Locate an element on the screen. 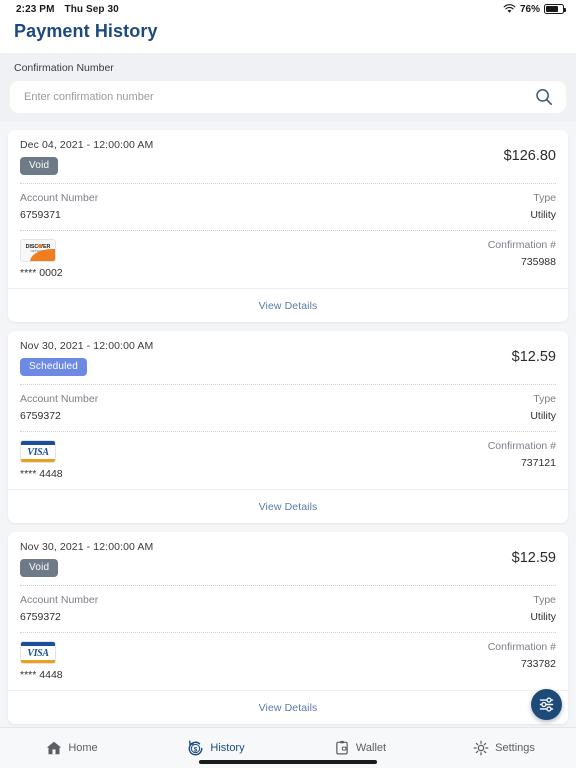 This screenshot has height=768, width=576. payment-amount: $126.80 is located at coordinates (529, 156).